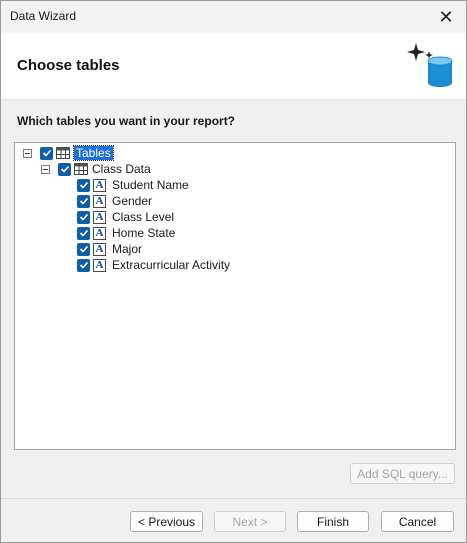 This screenshot has width=467, height=543. Describe the element at coordinates (132, 201) in the screenshot. I see `tree-field-label: Gender` at that location.